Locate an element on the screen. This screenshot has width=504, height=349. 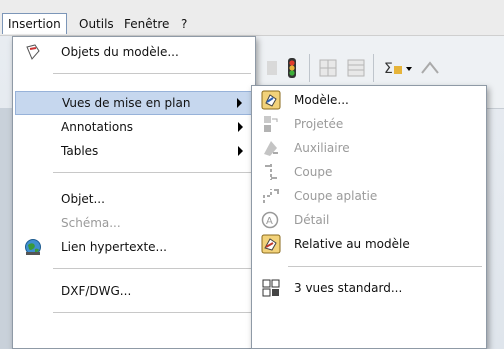
grid-icon is located at coordinates (328, 68).